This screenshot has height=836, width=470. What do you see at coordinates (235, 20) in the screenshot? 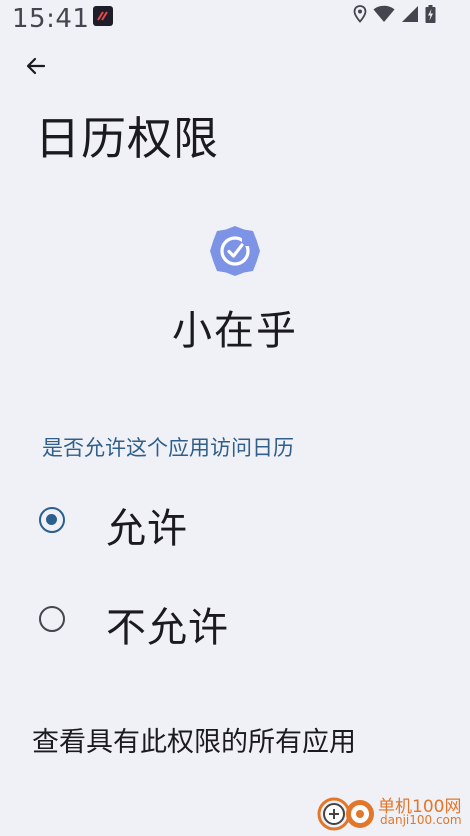
I see `status-bar: 15:41` at bounding box center [235, 20].